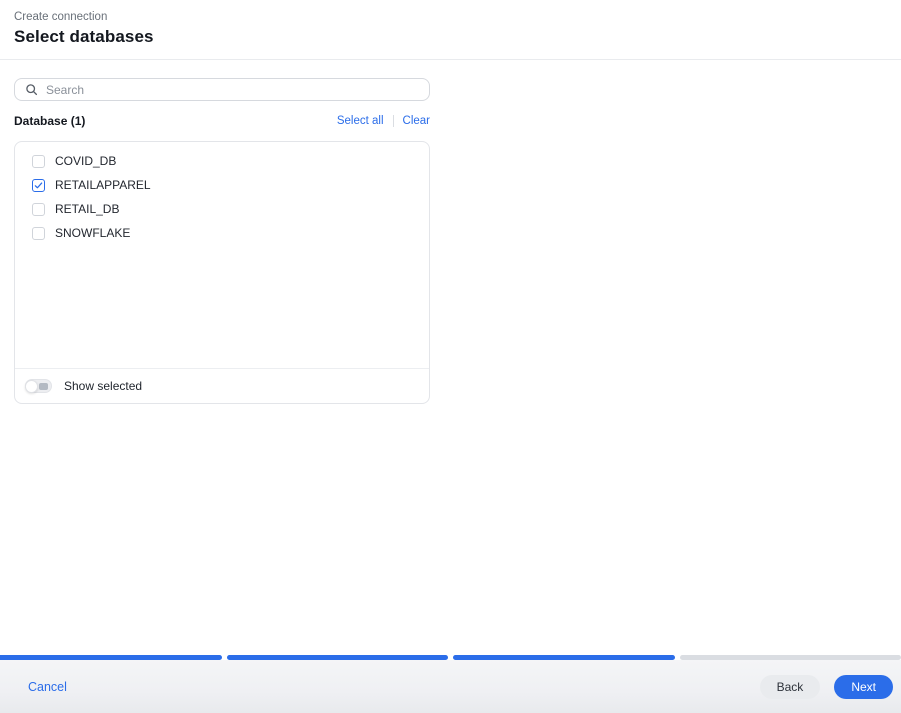 The width and height of the screenshot is (901, 713). Describe the element at coordinates (31, 386) in the screenshot. I see `toggle-knob` at that location.